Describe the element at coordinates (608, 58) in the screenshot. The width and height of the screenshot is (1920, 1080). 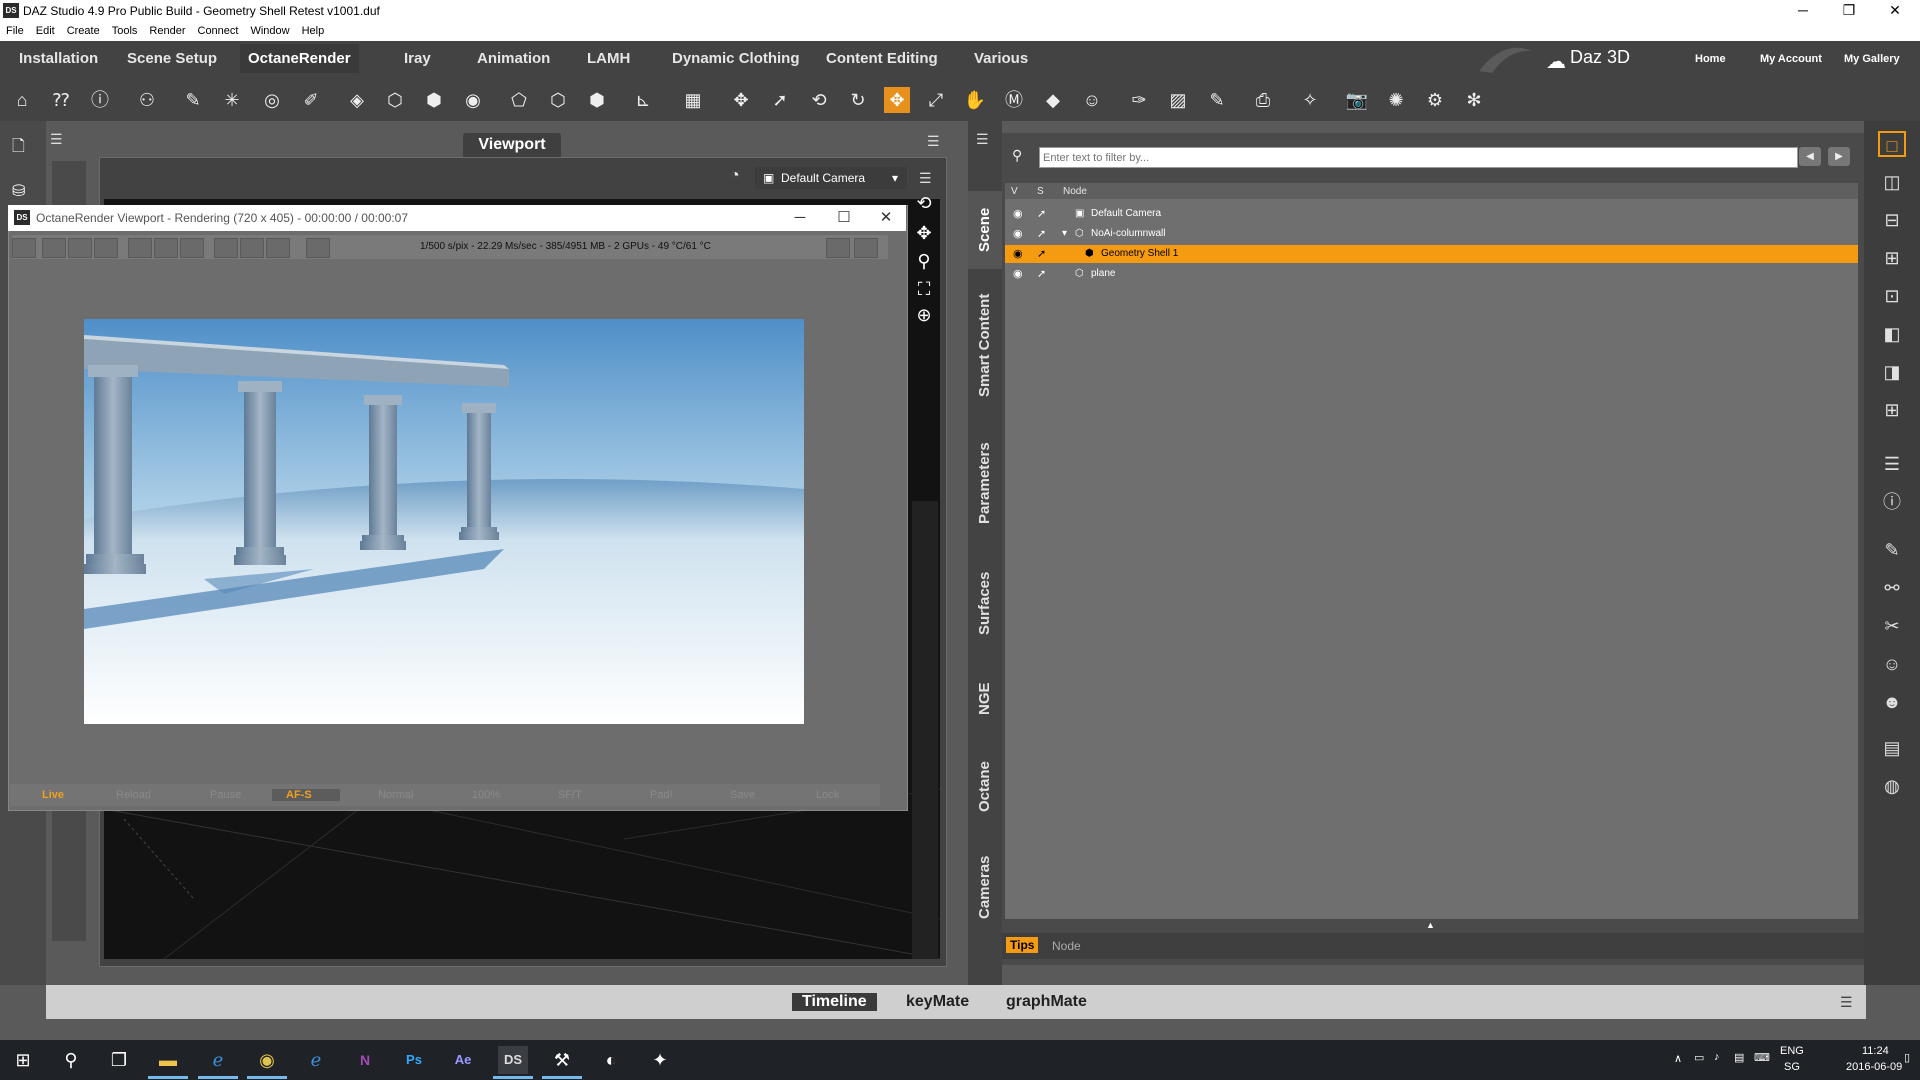
I see `tab-lamh: LAMH` at that location.